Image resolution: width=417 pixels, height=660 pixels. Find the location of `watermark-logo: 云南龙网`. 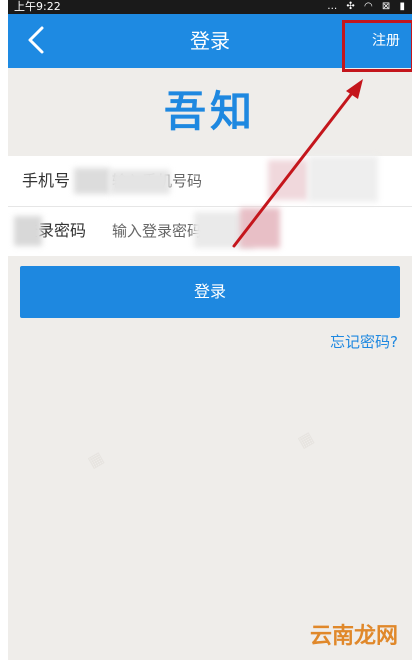

watermark-logo: 云南龙网 is located at coordinates (353, 636).